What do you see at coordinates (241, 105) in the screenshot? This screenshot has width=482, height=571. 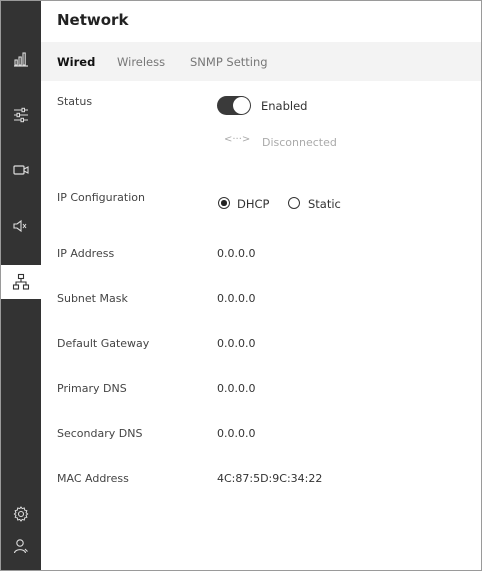 I see `toggle-knob` at bounding box center [241, 105].